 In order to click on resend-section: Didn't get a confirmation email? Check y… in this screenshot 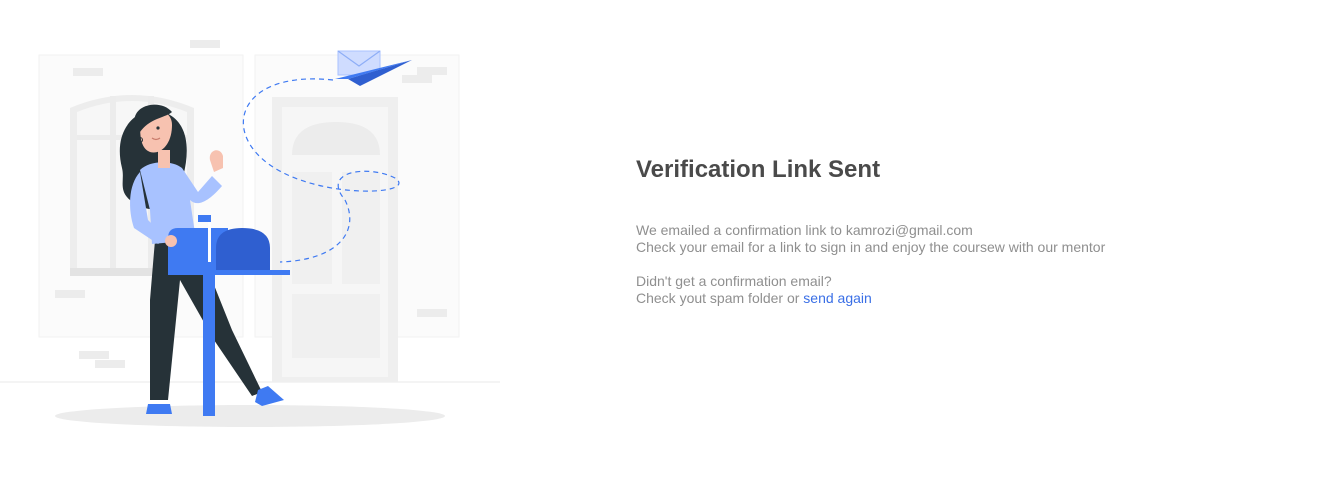, I will do `click(956, 290)`.